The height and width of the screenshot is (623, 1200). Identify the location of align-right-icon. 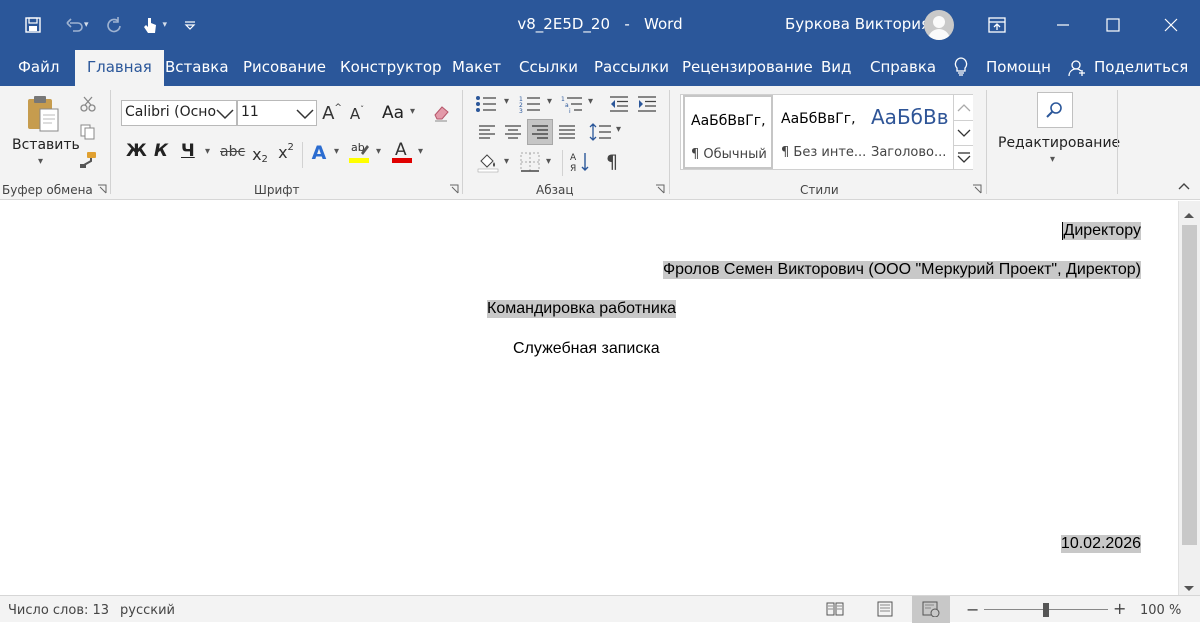
(540, 132).